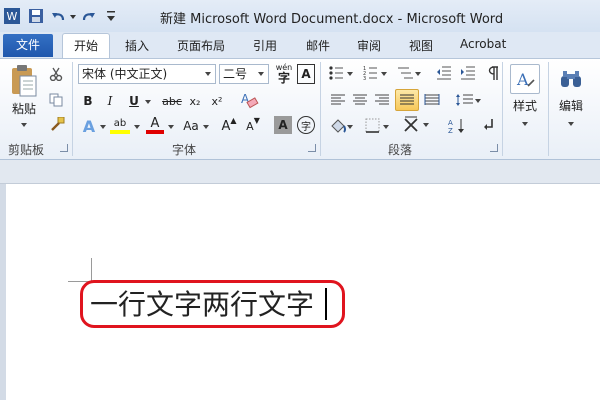 Image resolution: width=600 pixels, height=400 pixels. I want to click on find-binoculars-icon, so click(571, 79).